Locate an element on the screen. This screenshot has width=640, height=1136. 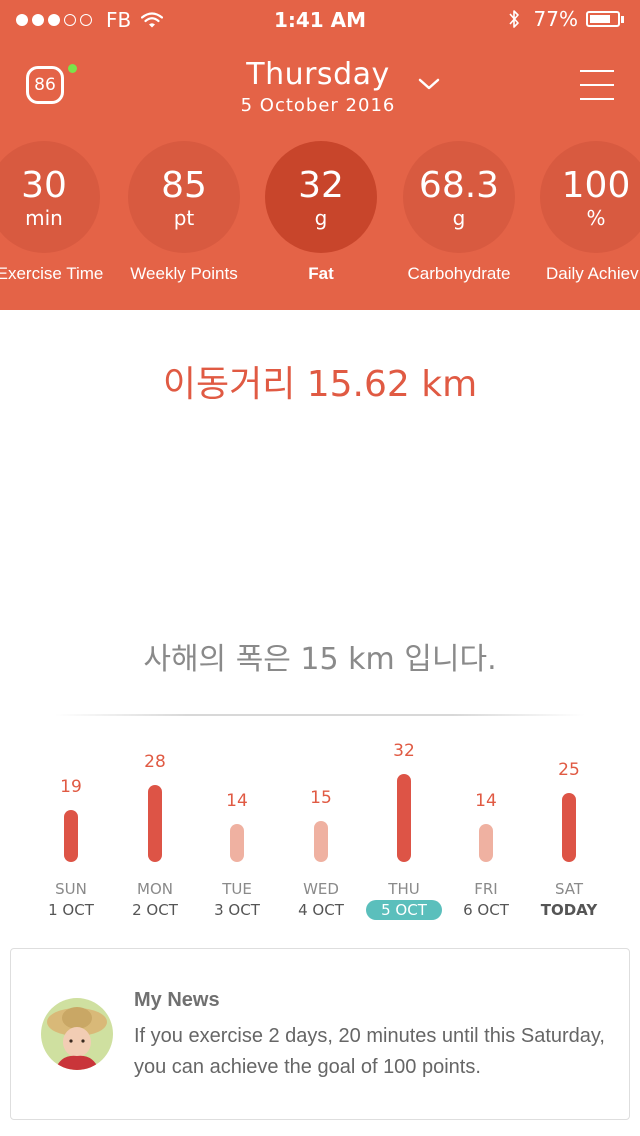
metric-carbohydrate-circle: 68.3 g is located at coordinates (459, 197).